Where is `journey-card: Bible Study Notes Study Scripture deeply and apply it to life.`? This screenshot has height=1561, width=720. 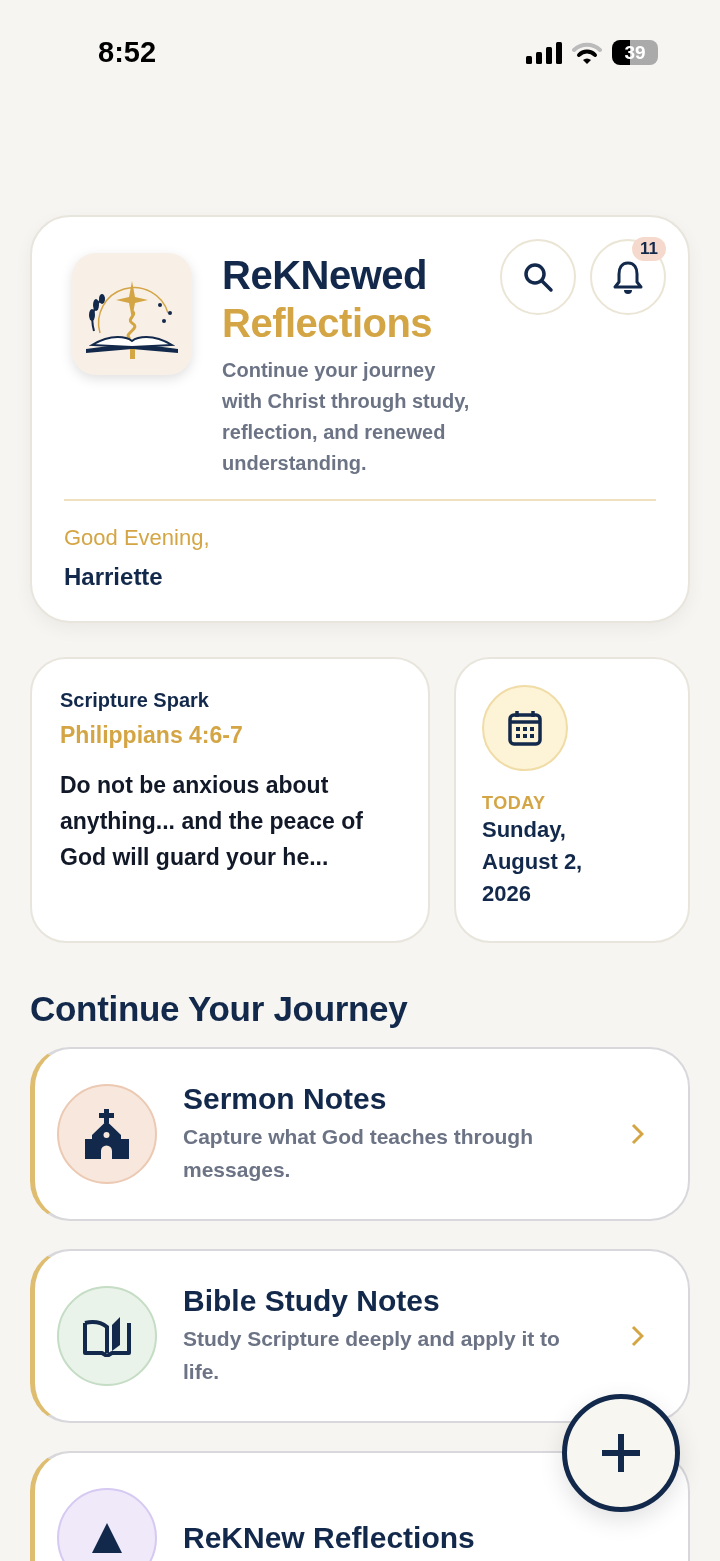
journey-card: Bible Study Notes Study Scripture deeply and apply it to life. is located at coordinates (360, 1336).